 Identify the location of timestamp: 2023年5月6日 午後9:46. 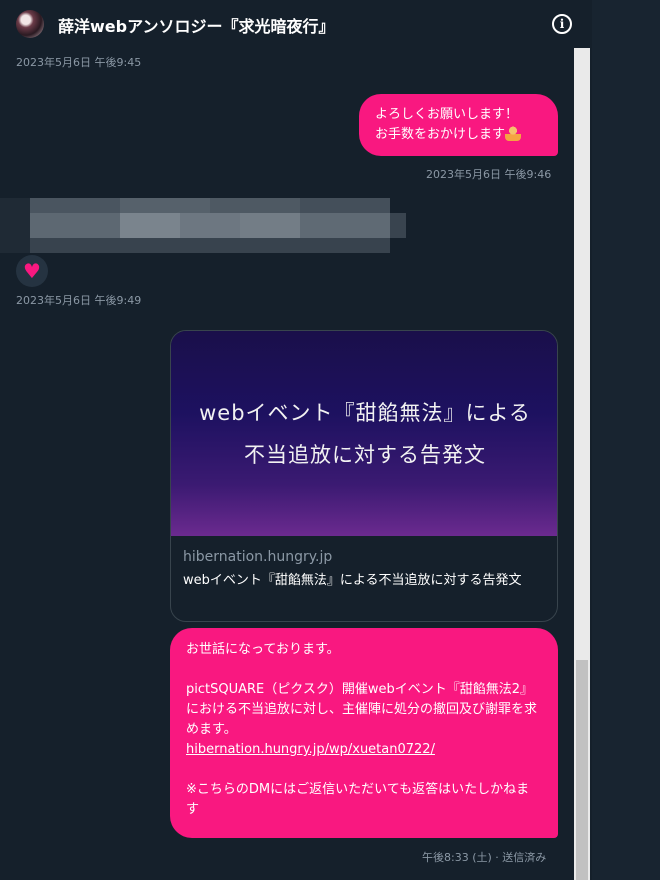
(489, 174).